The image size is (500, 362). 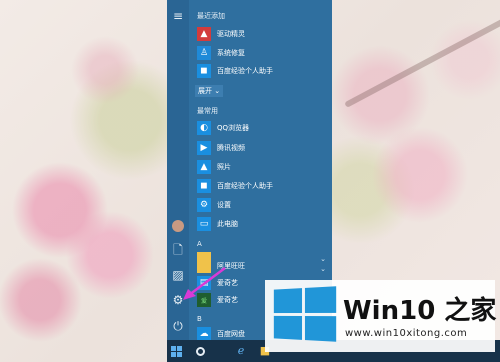 What do you see at coordinates (204, 128) in the screenshot?
I see `qq-browser-icon: ◐` at bounding box center [204, 128].